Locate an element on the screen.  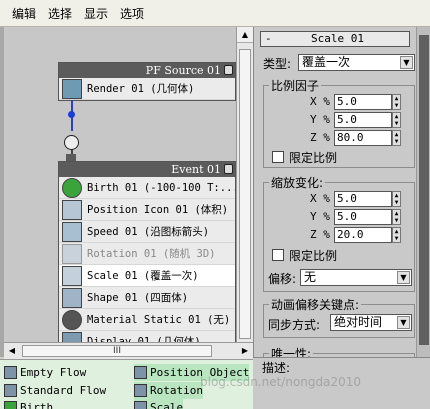
variation-title: 缩放变化: is located at coordinates (297, 182).